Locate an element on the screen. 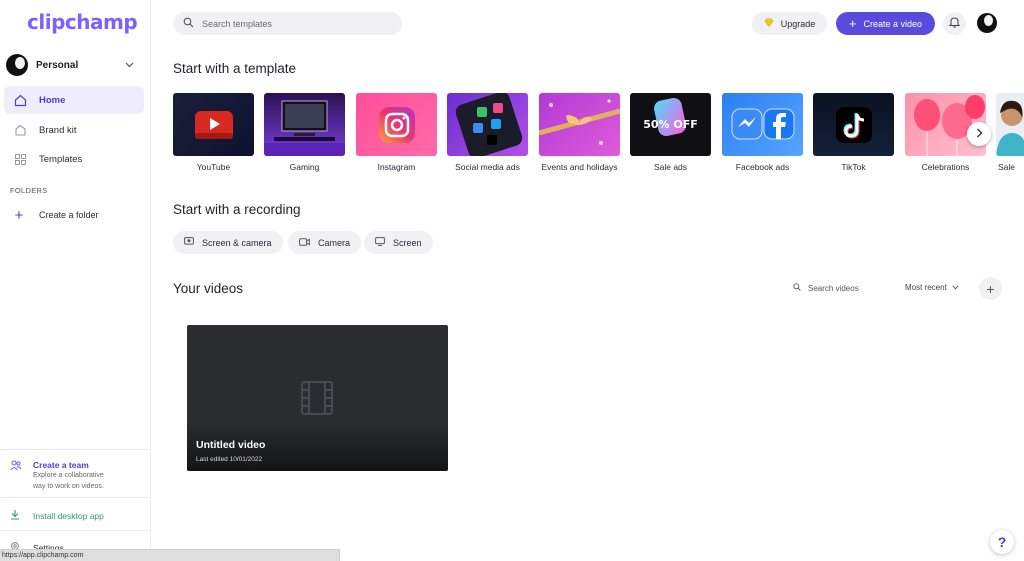 Image resolution: width=1024 pixels, height=561 pixels. help-icon: ? is located at coordinates (1002, 542).